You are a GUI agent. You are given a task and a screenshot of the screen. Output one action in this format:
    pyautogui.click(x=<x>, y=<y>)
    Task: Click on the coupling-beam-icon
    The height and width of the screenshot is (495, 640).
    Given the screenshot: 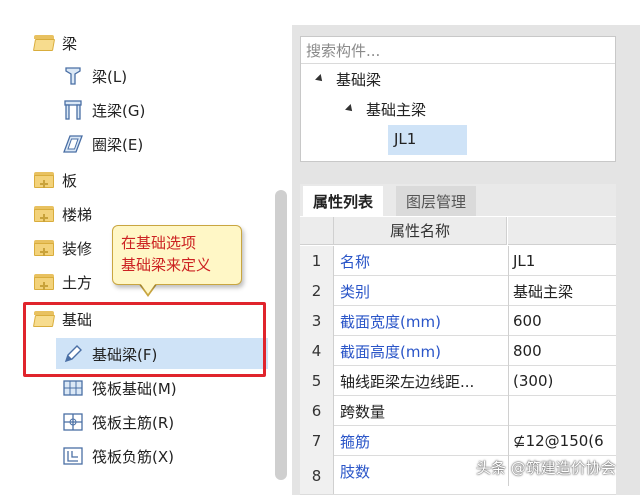 What is the action you would take?
    pyautogui.click(x=73, y=110)
    